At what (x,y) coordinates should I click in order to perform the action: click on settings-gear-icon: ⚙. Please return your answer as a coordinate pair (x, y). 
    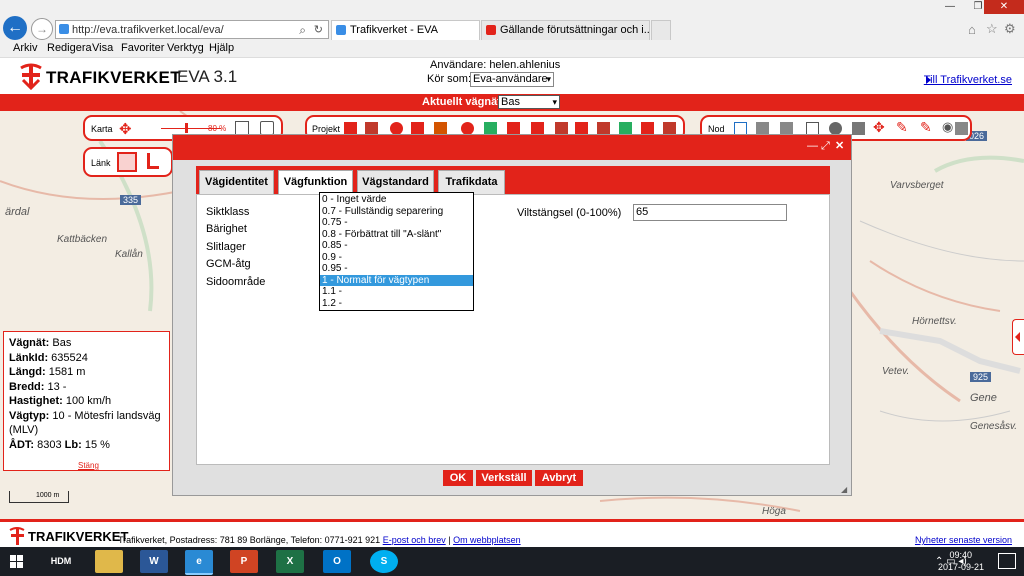
    Looking at the image, I should click on (1010, 29).